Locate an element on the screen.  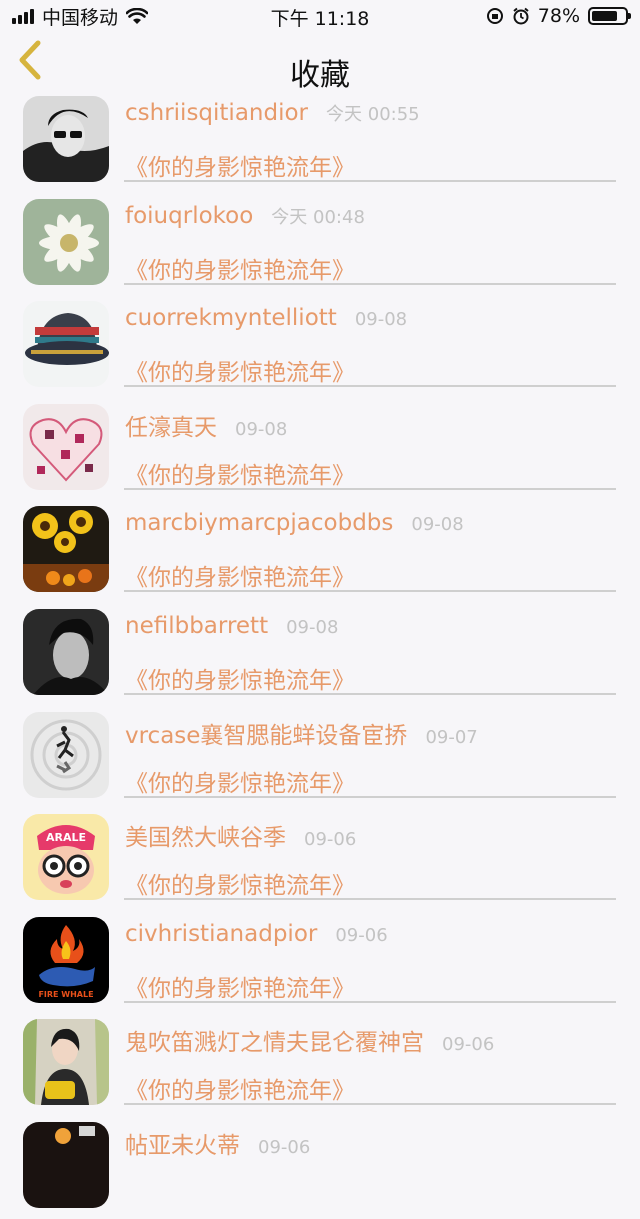
favorite-time: 今天 00:55 is located at coordinates (373, 114).